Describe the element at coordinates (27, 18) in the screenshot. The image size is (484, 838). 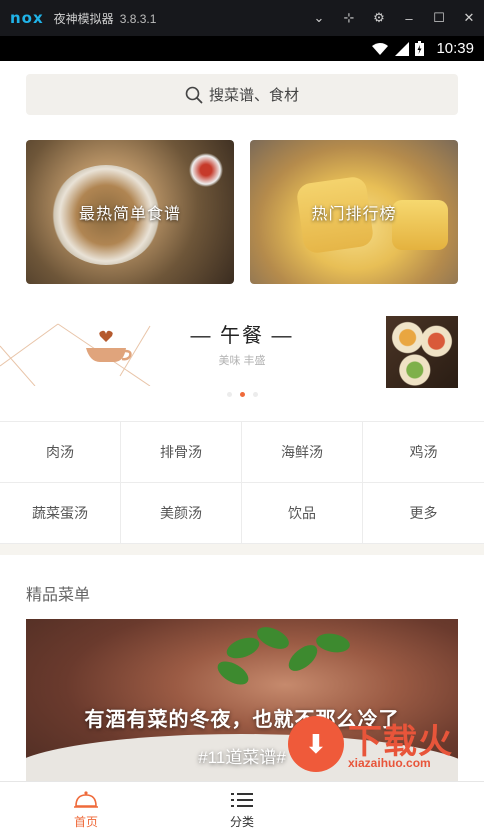
I see `emulator-logo: nox` at that location.